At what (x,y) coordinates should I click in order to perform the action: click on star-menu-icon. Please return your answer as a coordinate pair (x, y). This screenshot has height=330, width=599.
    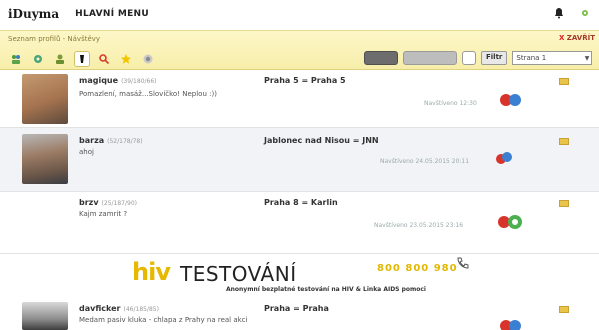
    Looking at the image, I should click on (585, 13).